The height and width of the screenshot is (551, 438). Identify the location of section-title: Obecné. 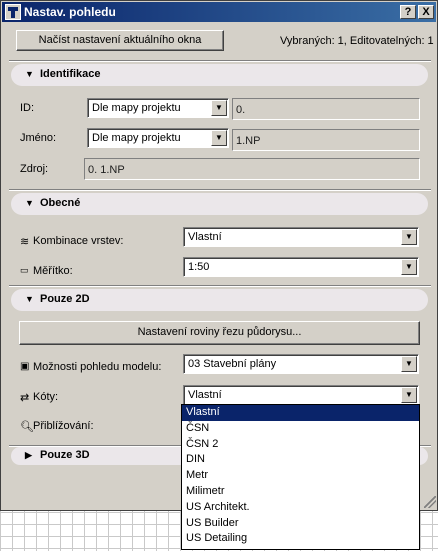
(60, 203).